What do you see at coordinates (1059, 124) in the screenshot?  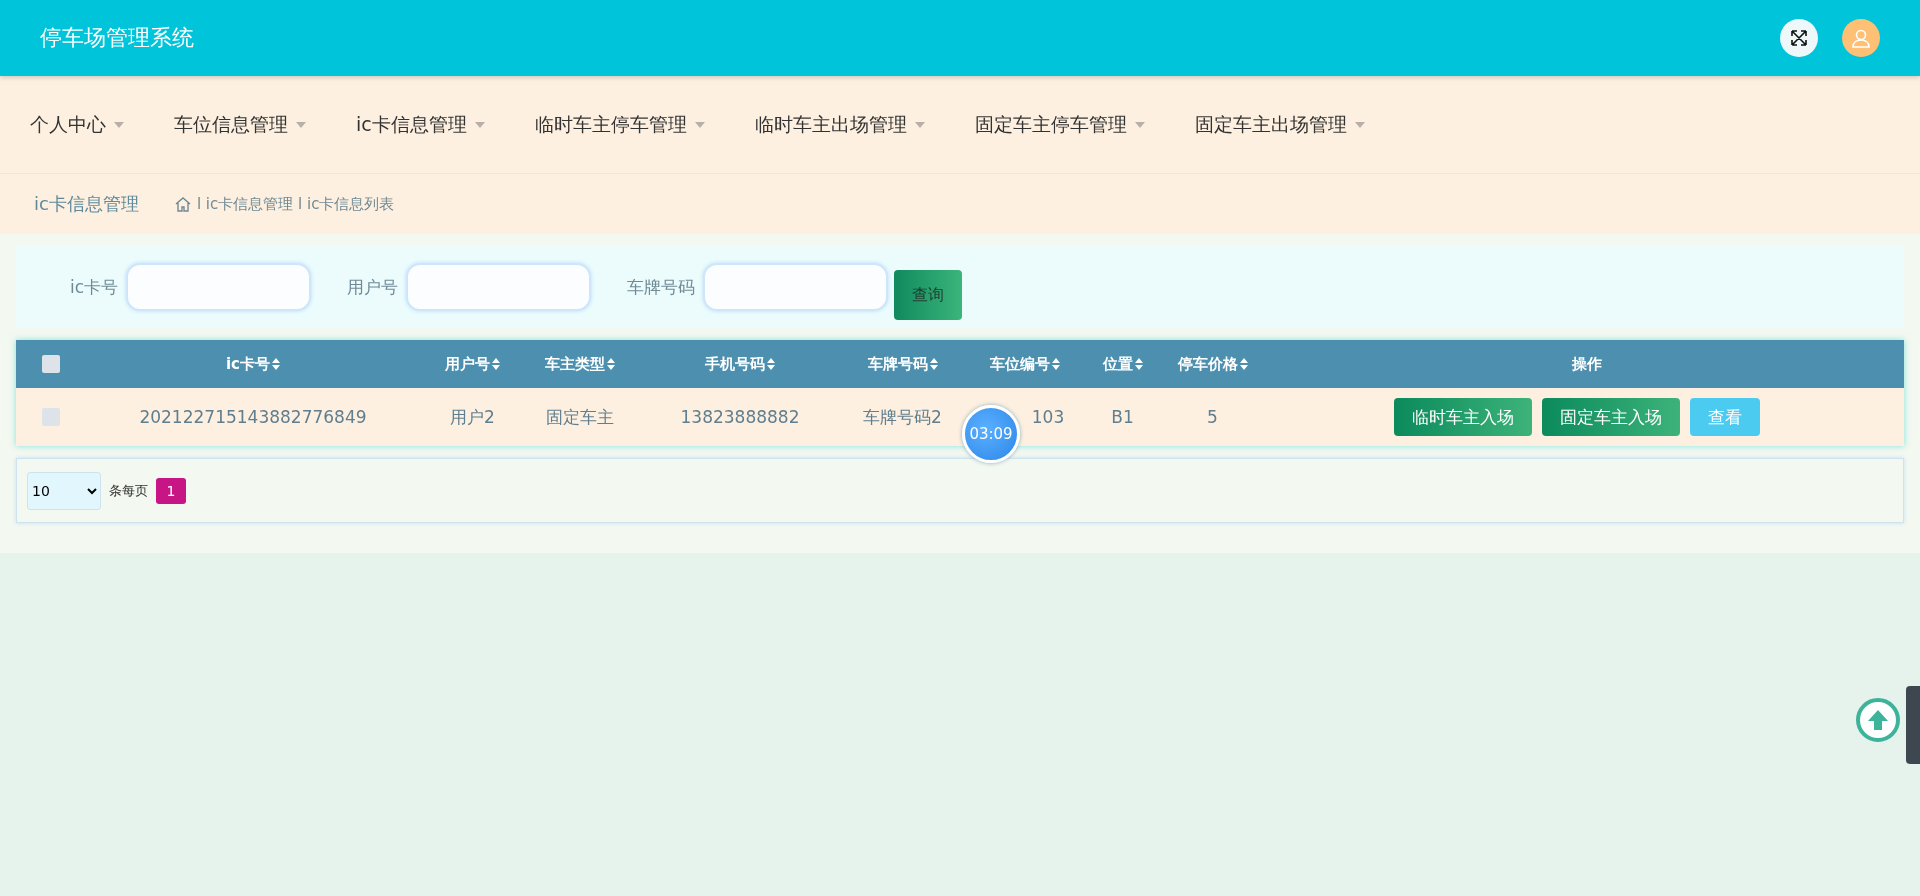 I see `nav-menu-item: 固定车主停车管理` at bounding box center [1059, 124].